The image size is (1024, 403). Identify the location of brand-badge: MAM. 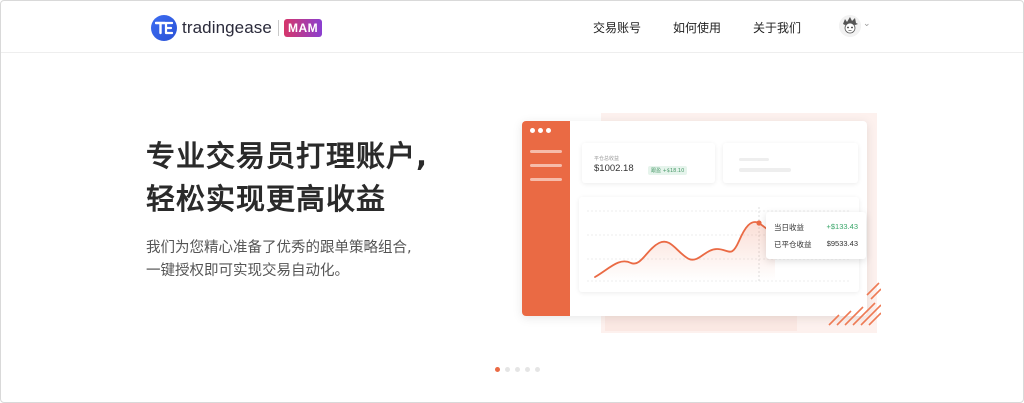
(303, 28).